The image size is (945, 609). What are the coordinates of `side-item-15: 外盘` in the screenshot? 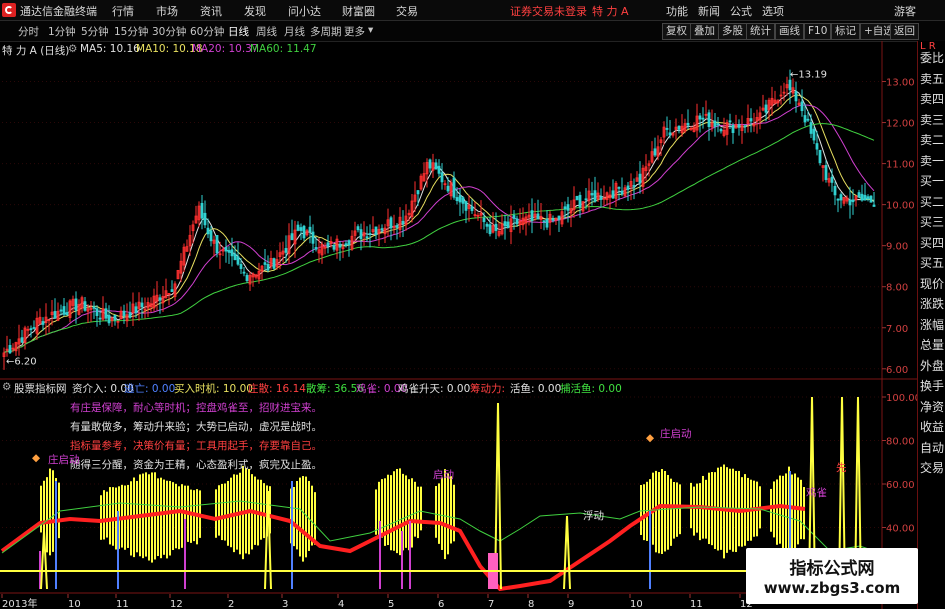 It's located at (932, 365).